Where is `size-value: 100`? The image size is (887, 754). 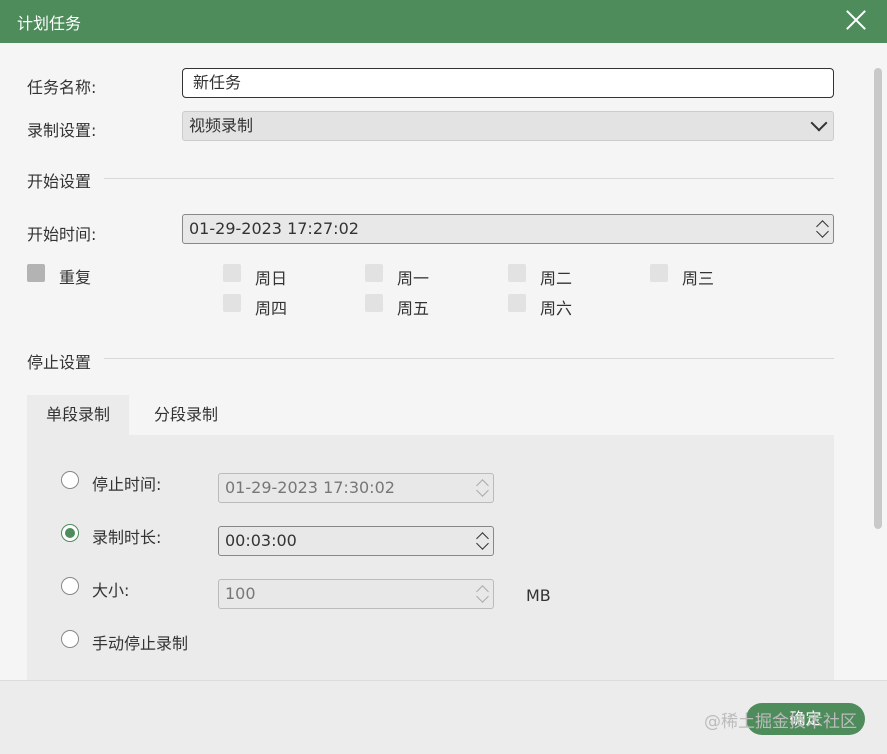 size-value: 100 is located at coordinates (240, 593).